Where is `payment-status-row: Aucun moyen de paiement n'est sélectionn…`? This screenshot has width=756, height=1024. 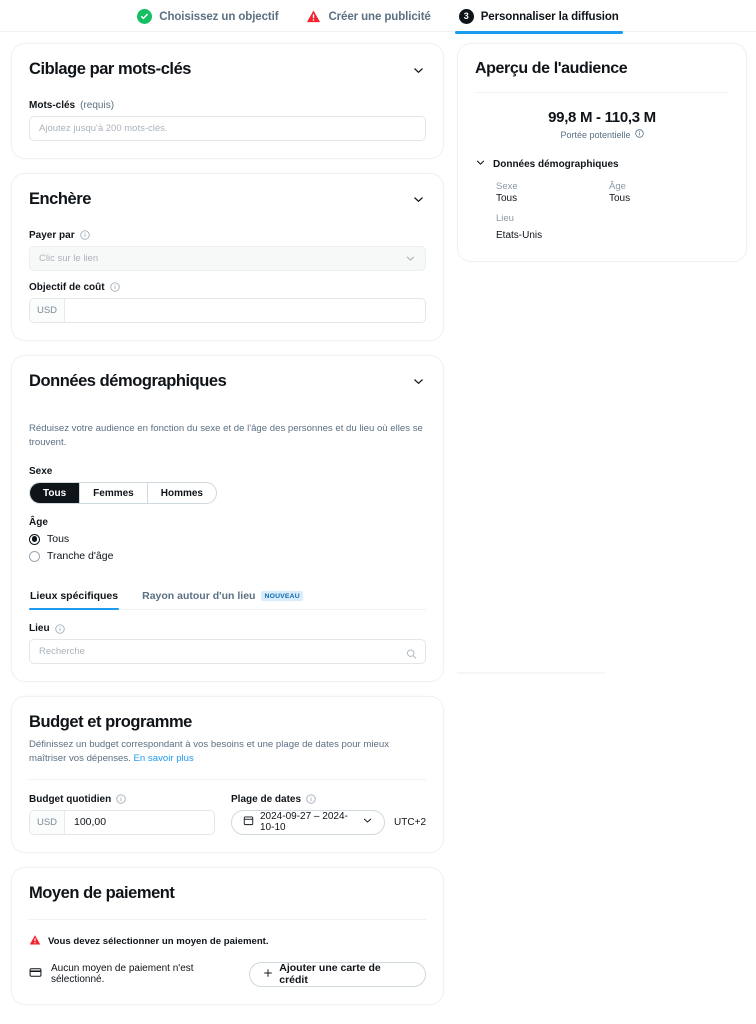
payment-status-row: Aucun moyen de paiement n'est sélectionn… is located at coordinates (227, 974).